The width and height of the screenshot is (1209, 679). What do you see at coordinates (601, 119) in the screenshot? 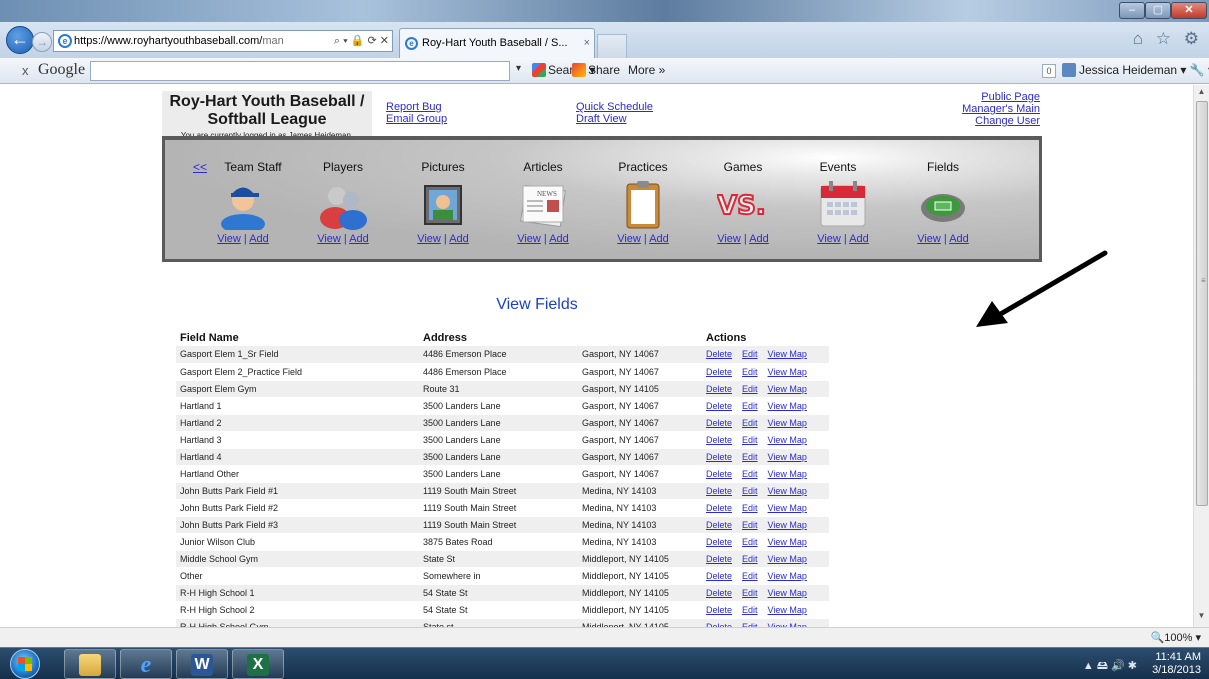
I see `draft-view-link: Draft View` at bounding box center [601, 119].